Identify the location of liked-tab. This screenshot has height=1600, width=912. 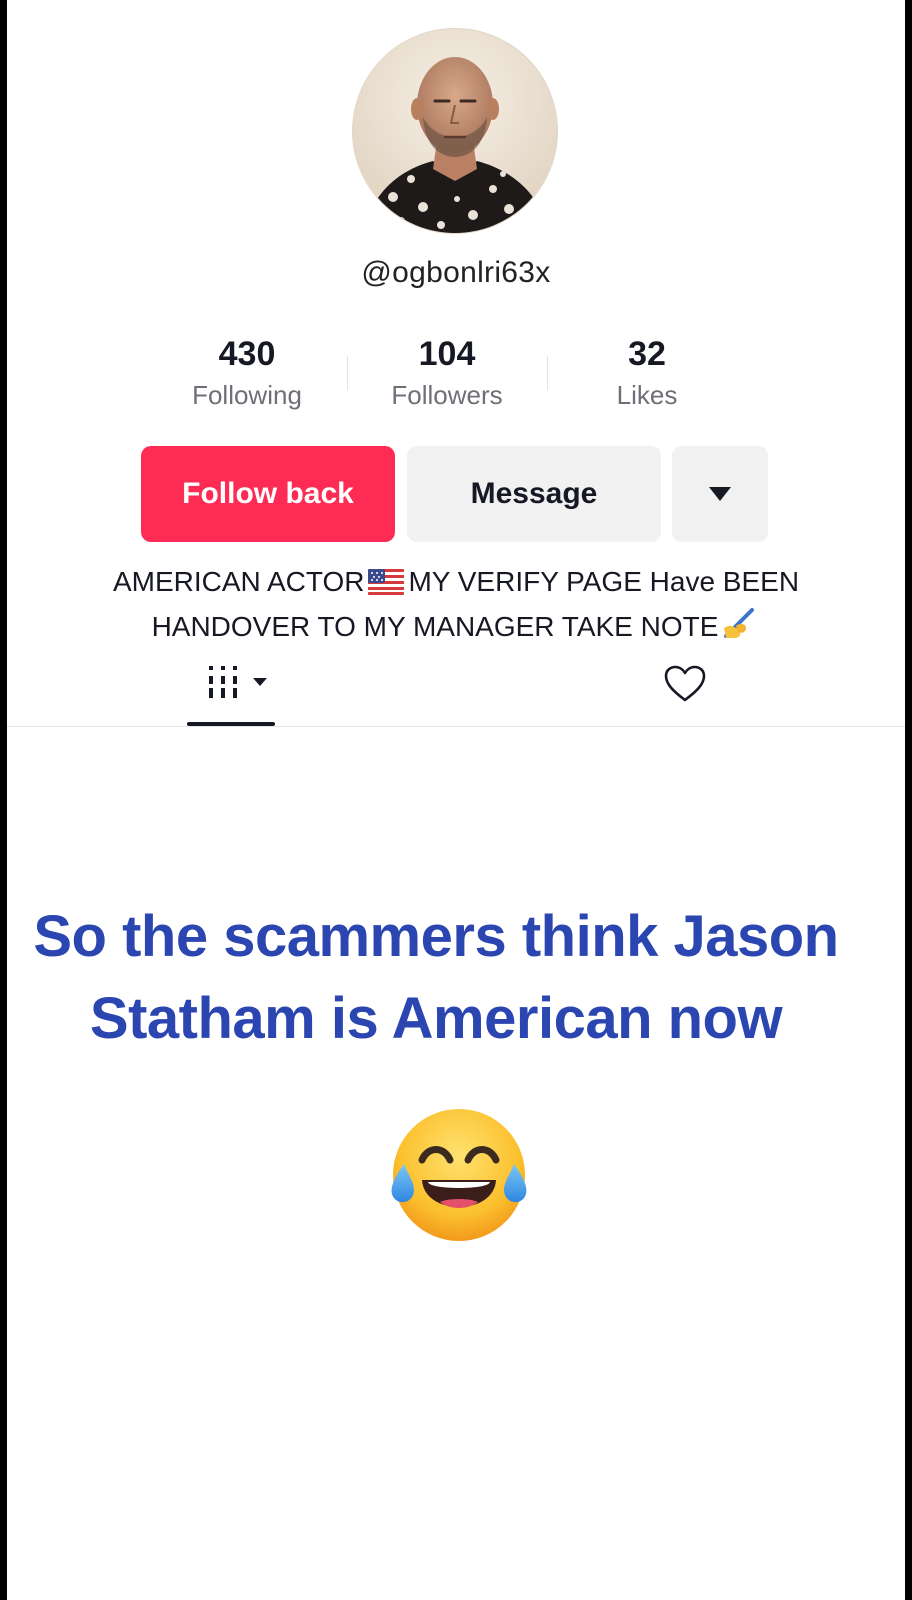
(685, 684).